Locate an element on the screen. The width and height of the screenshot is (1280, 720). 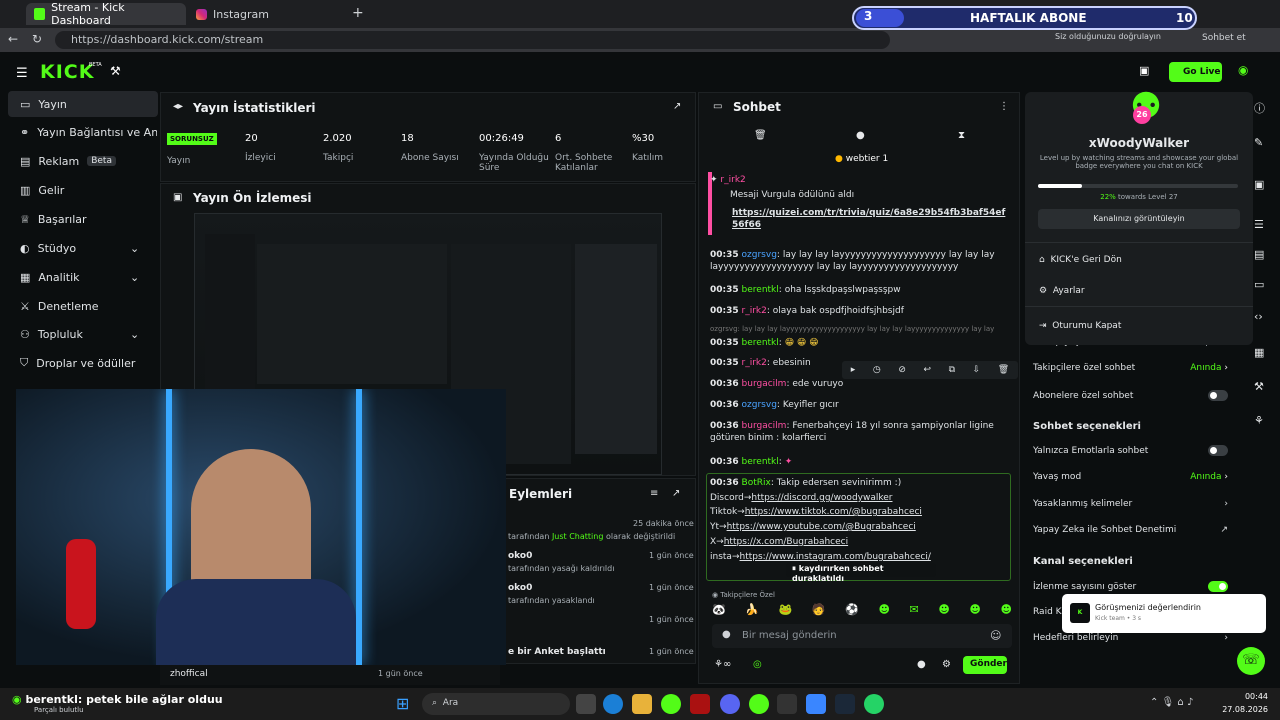
sidebar-item-stream-key: ⚭ Yayın Bağlantısı ve Anahtarı is located at coordinates (83, 132).